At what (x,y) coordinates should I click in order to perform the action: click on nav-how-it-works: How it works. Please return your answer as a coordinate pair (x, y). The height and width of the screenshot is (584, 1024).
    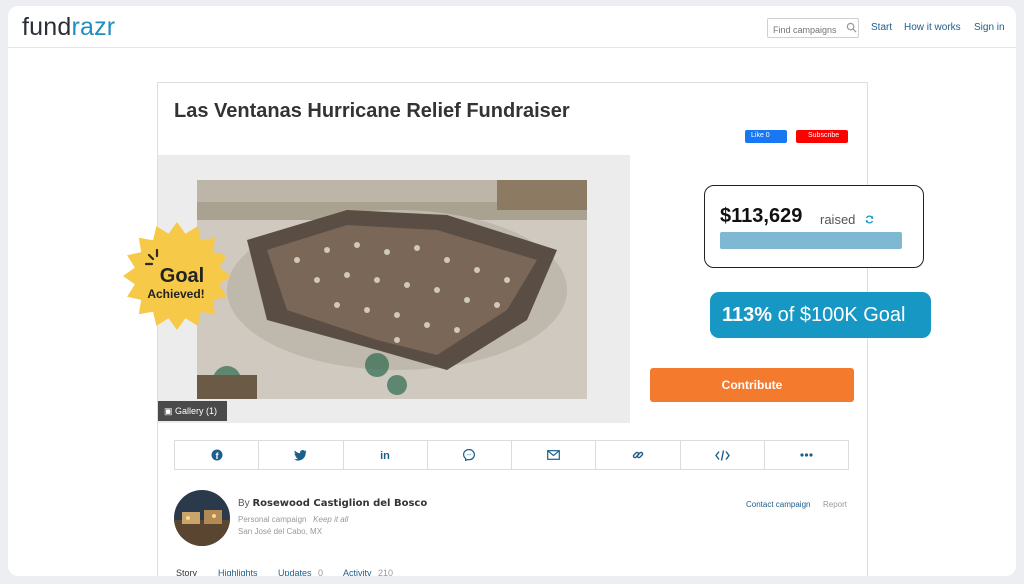
    Looking at the image, I should click on (932, 27).